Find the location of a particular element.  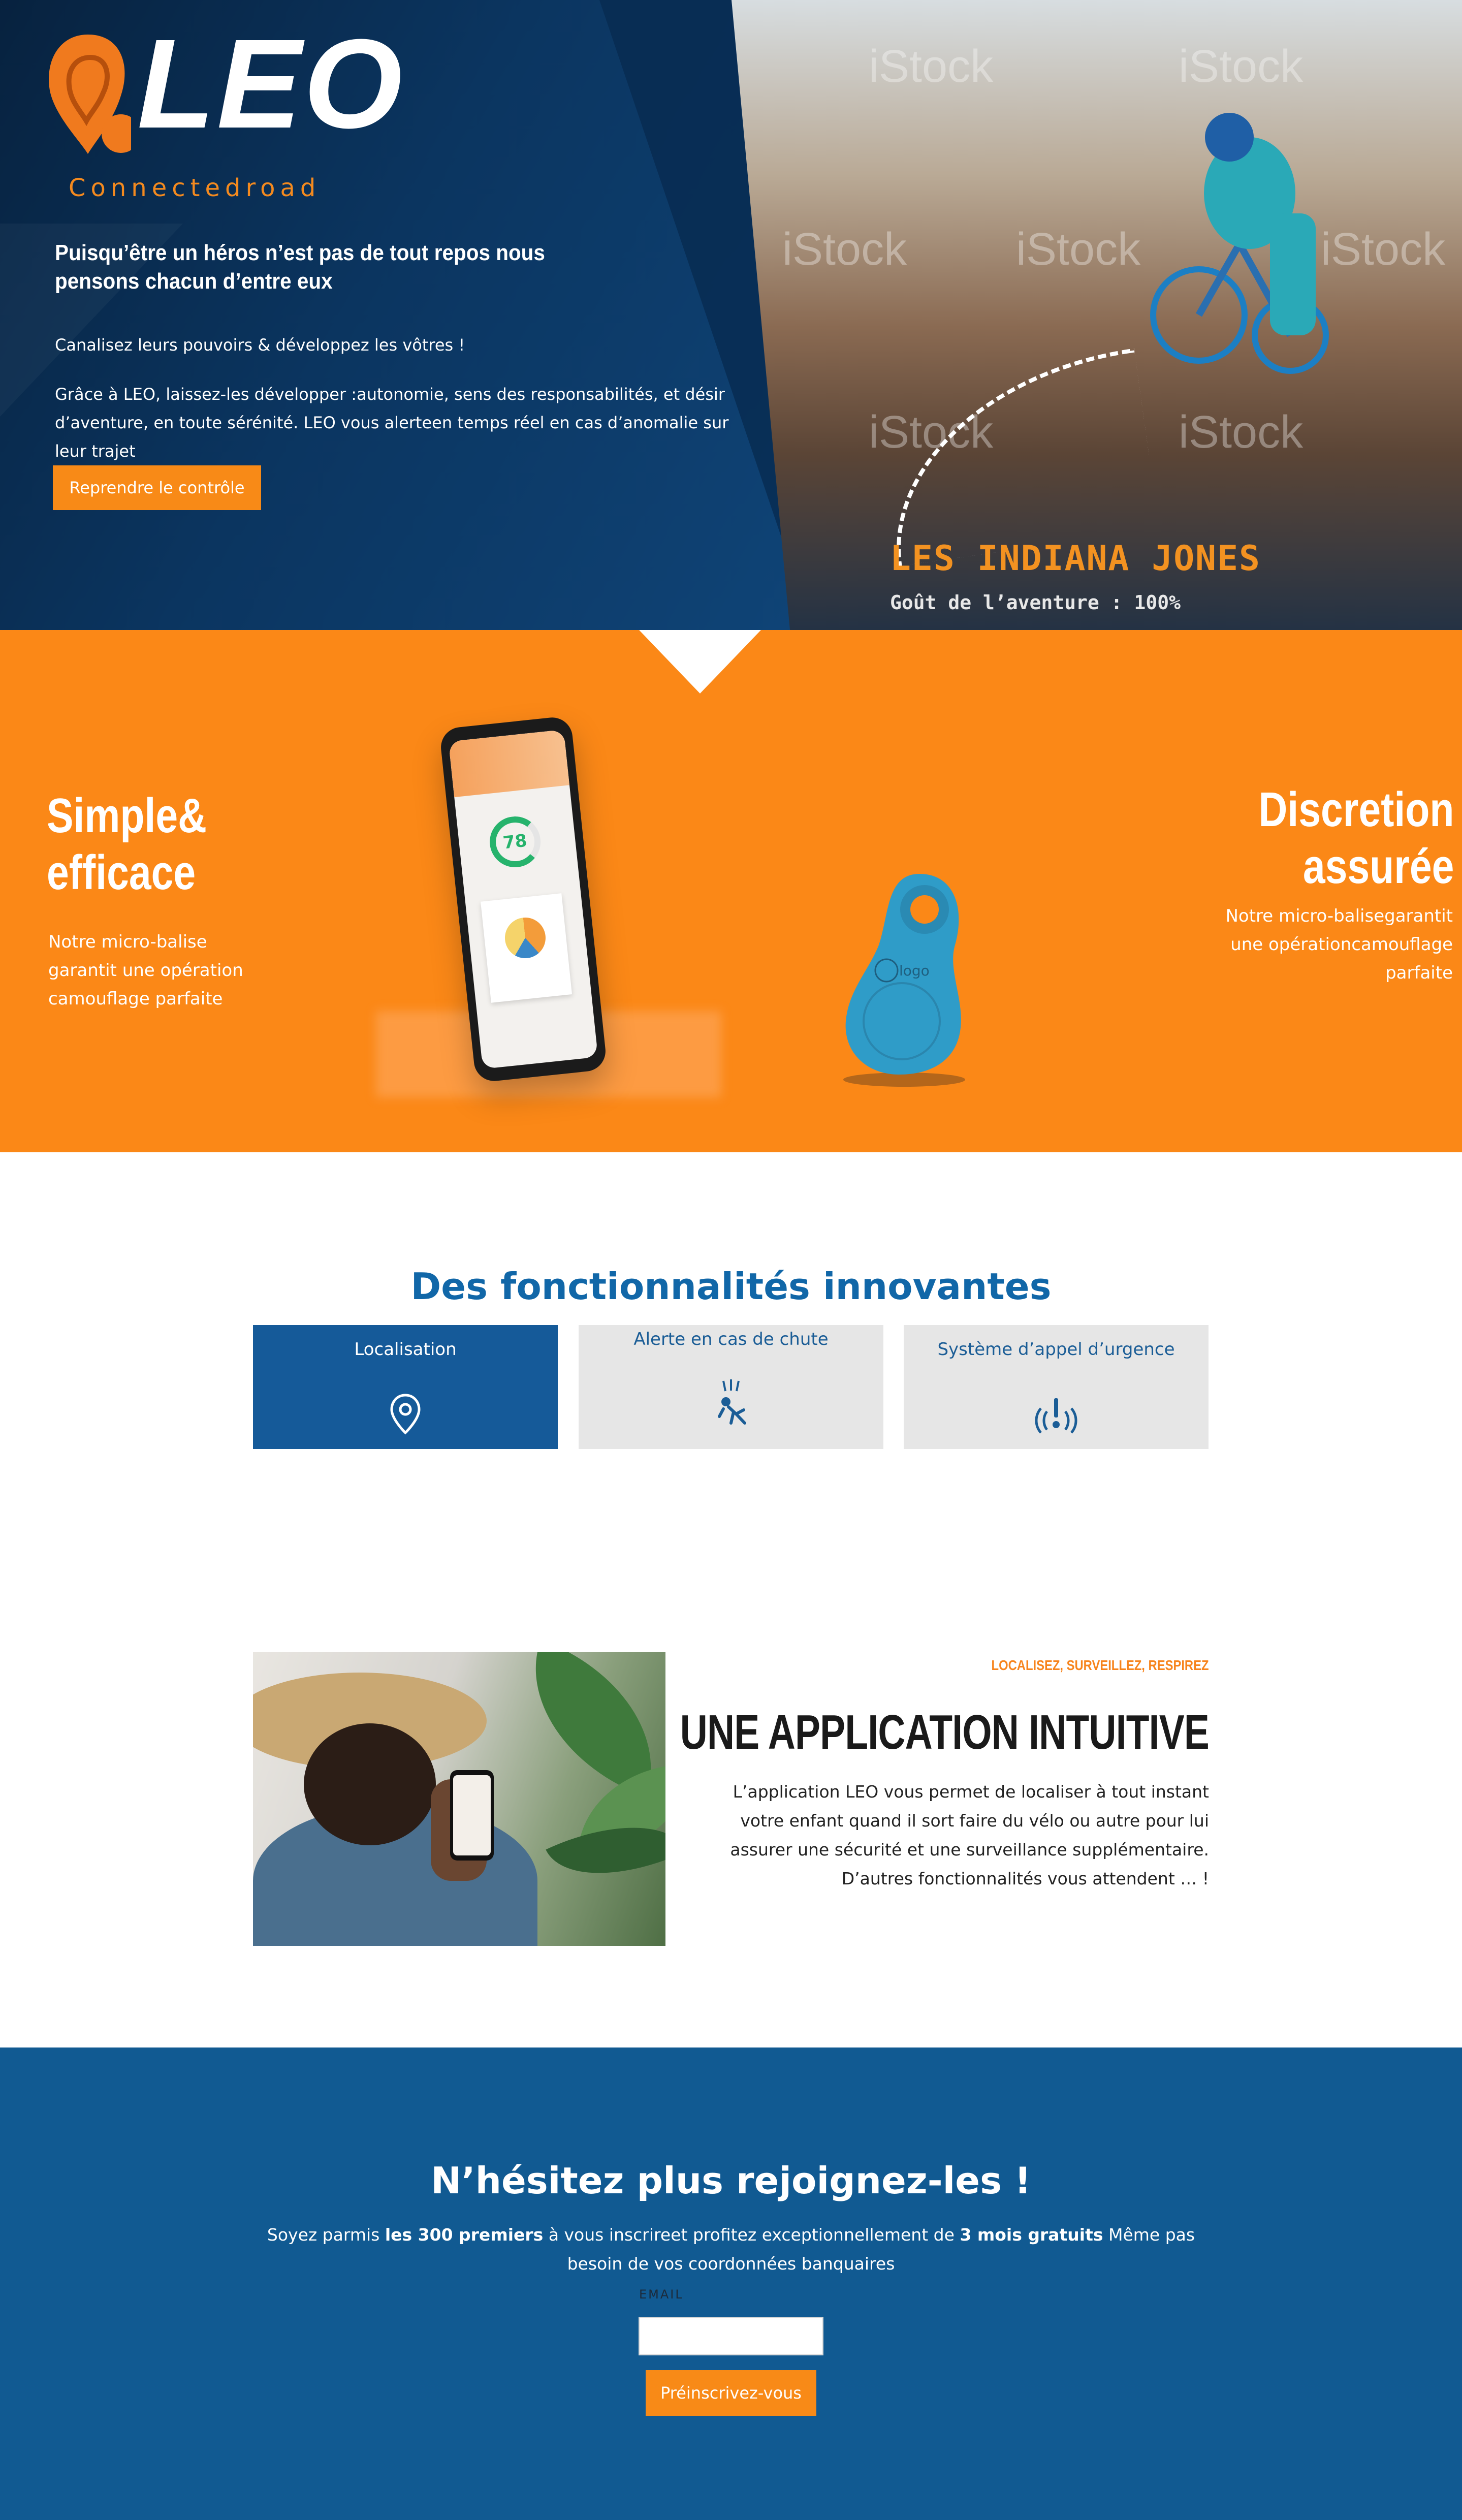

hero-image-overlay-title: LES INDIANA JONES is located at coordinates (1075, 559).